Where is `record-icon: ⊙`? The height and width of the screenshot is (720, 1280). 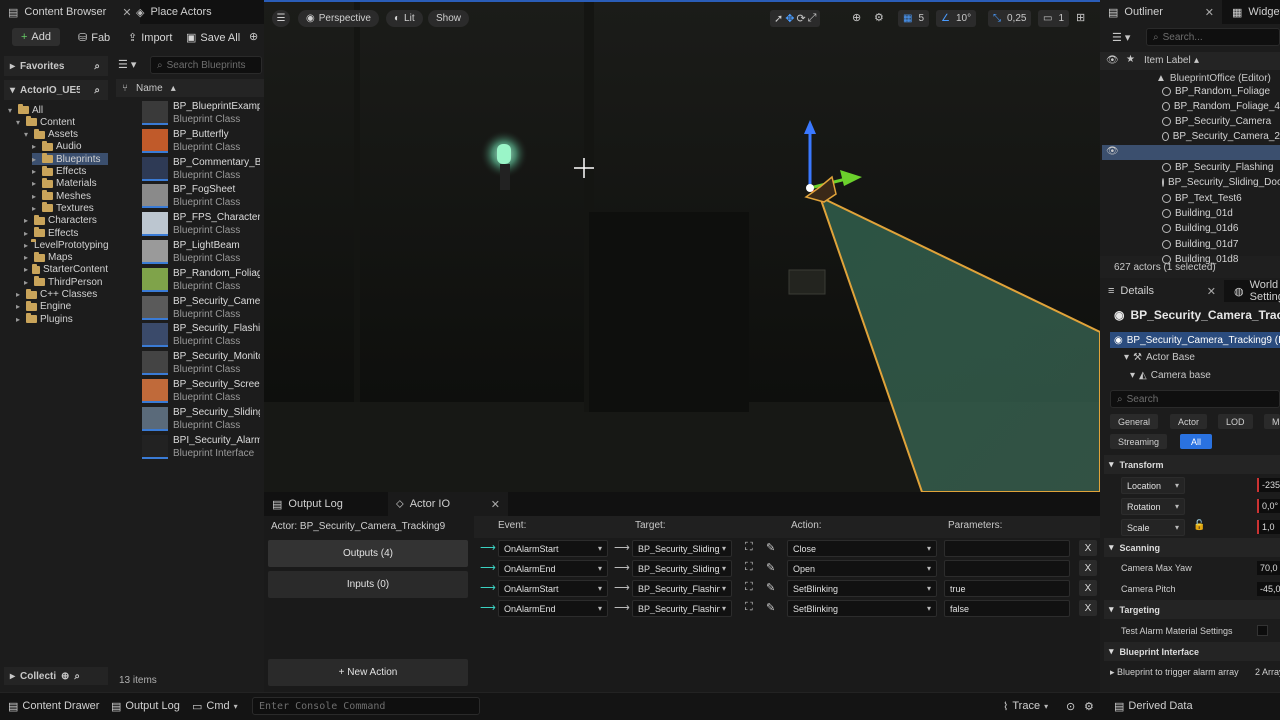
record-icon: ⊙ is located at coordinates (1070, 706).